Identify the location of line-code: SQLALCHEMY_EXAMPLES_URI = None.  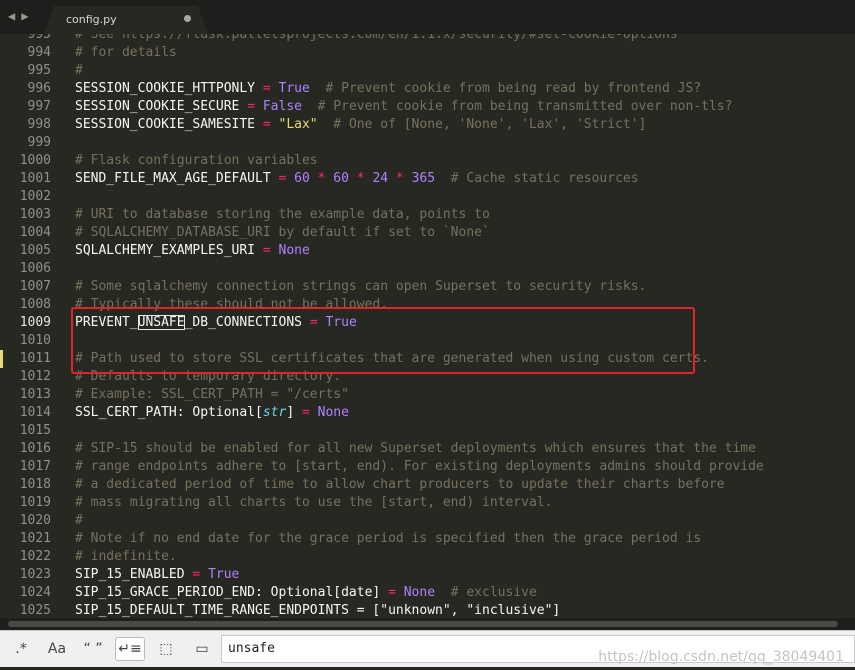
(192, 250).